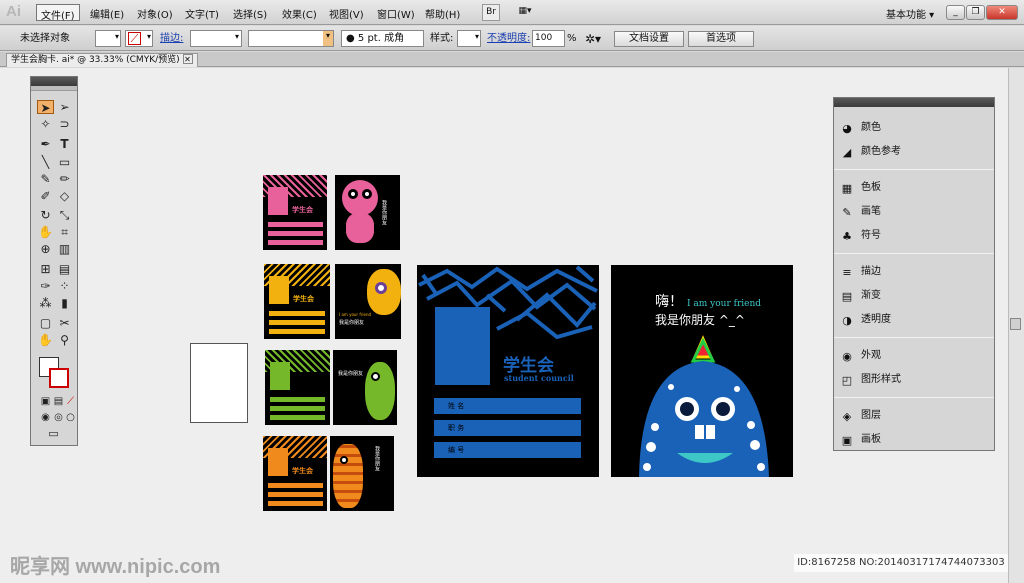 The height and width of the screenshot is (583, 1024). What do you see at coordinates (45, 162) in the screenshot?
I see `line-tool-icon: ╲` at bounding box center [45, 162].